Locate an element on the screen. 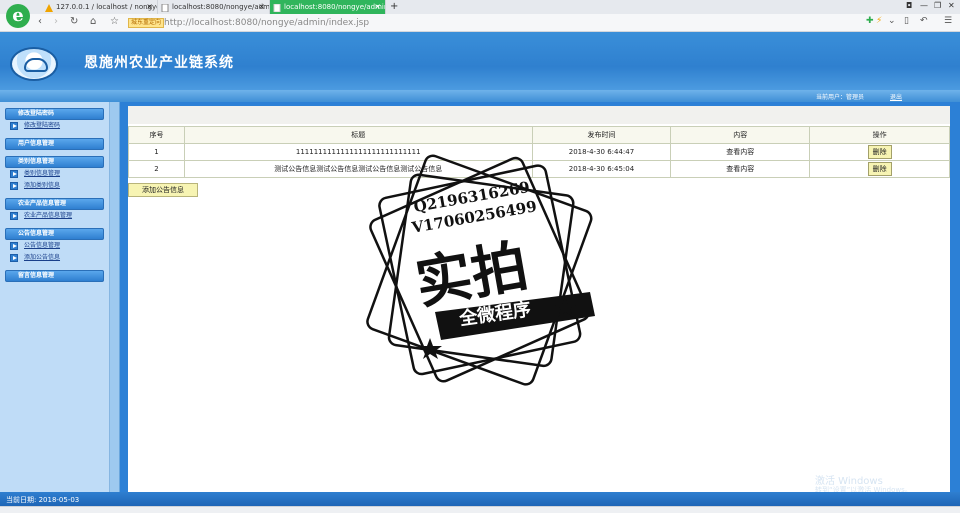 The image size is (960, 513). browser-status-bar is located at coordinates (480, 509).